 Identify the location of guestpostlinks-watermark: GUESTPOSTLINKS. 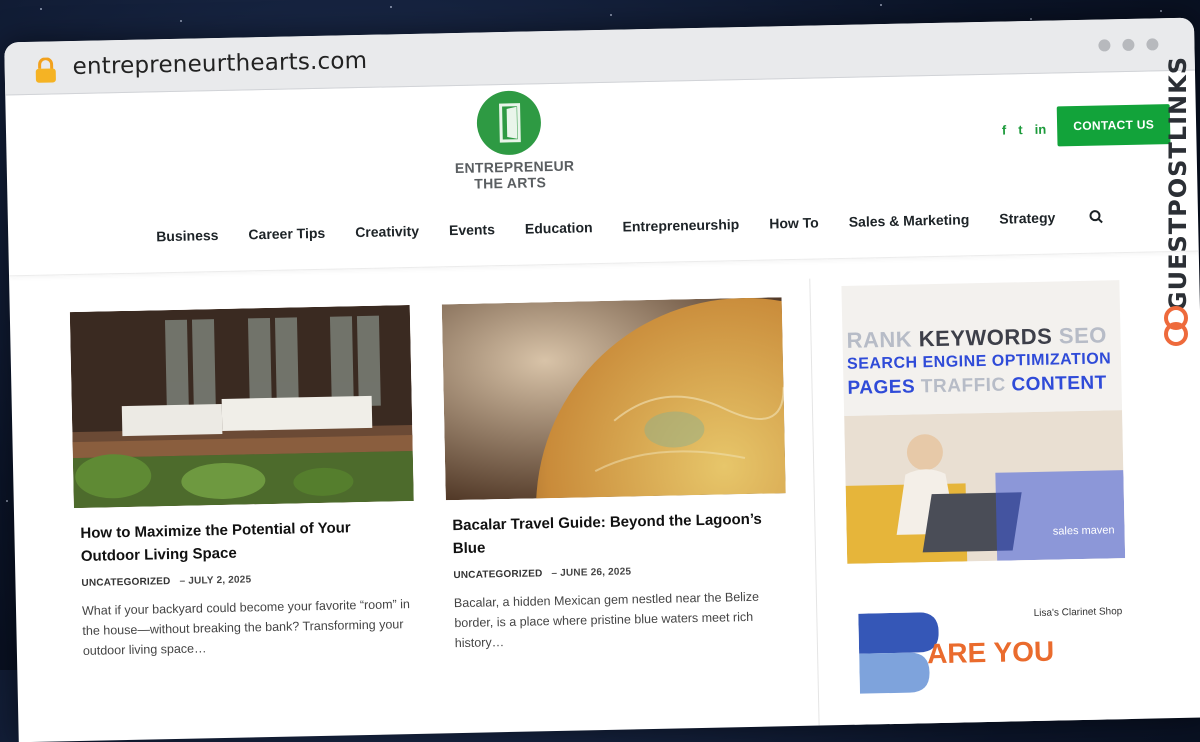
(1176, 206).